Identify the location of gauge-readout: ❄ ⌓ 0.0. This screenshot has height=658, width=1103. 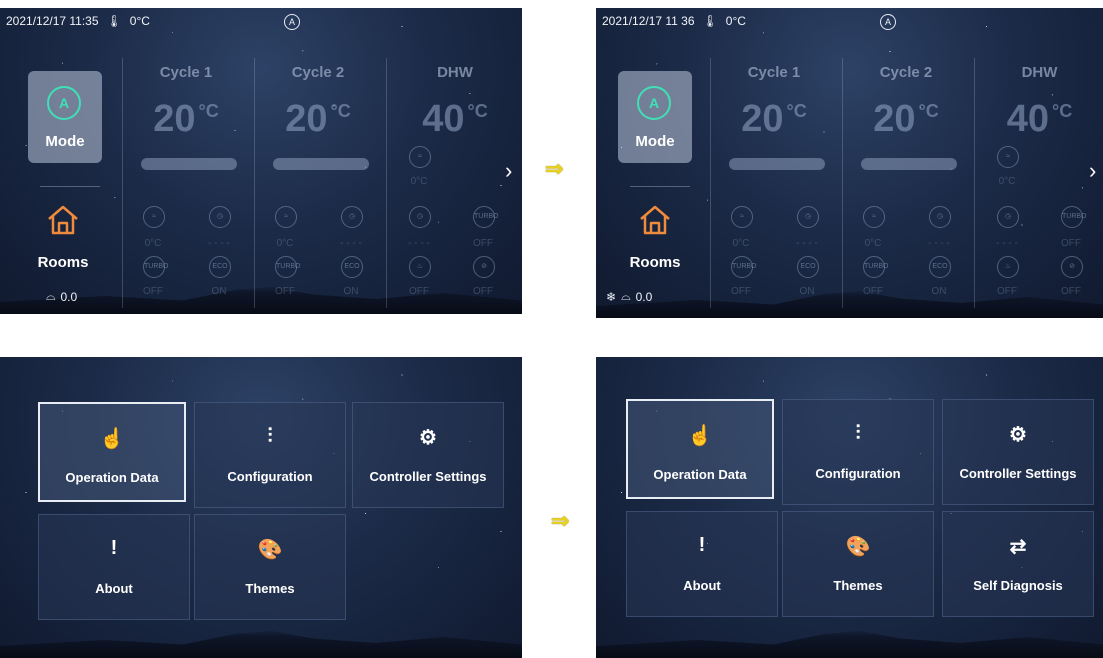
(629, 296).